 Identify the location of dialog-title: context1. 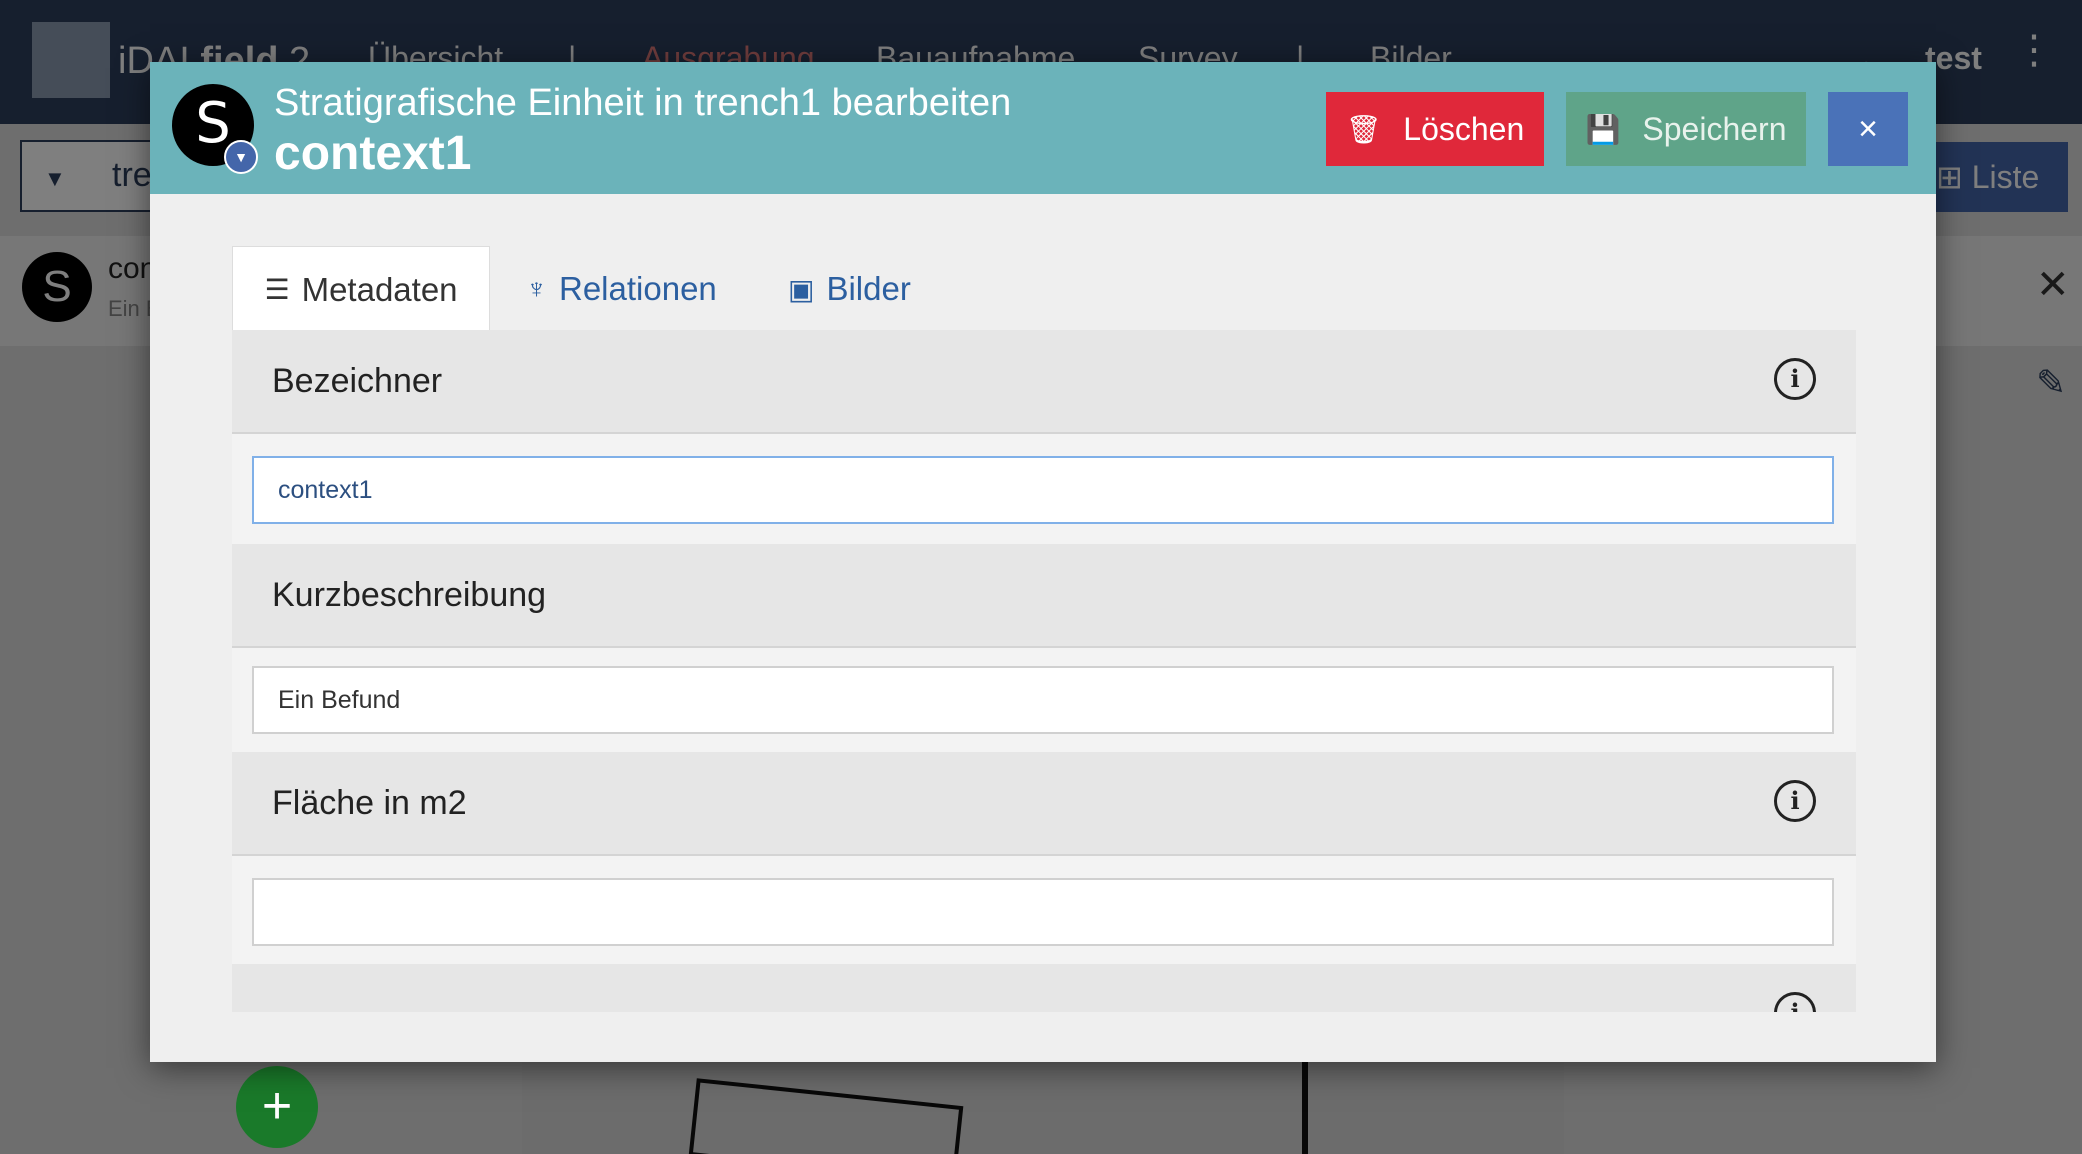
(373, 153).